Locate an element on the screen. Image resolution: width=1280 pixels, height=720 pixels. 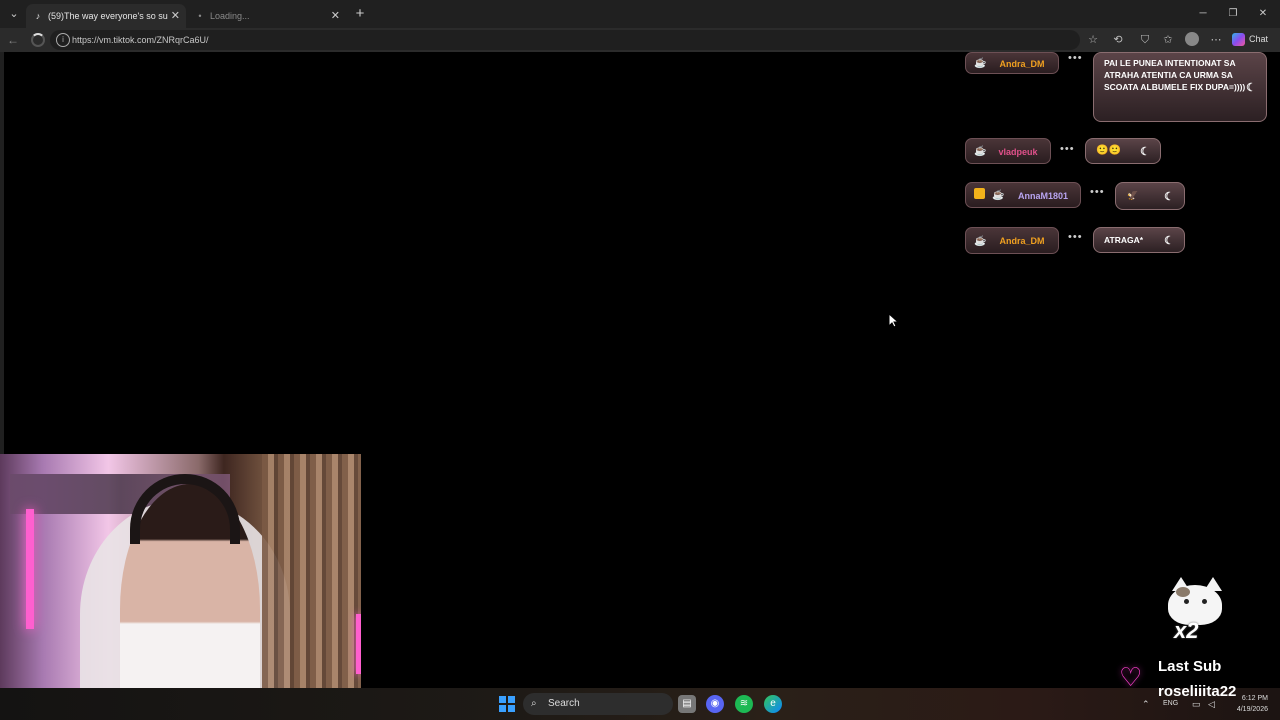
chat-message-bubble: 🦅 ☾ is located at coordinates (1150, 196).